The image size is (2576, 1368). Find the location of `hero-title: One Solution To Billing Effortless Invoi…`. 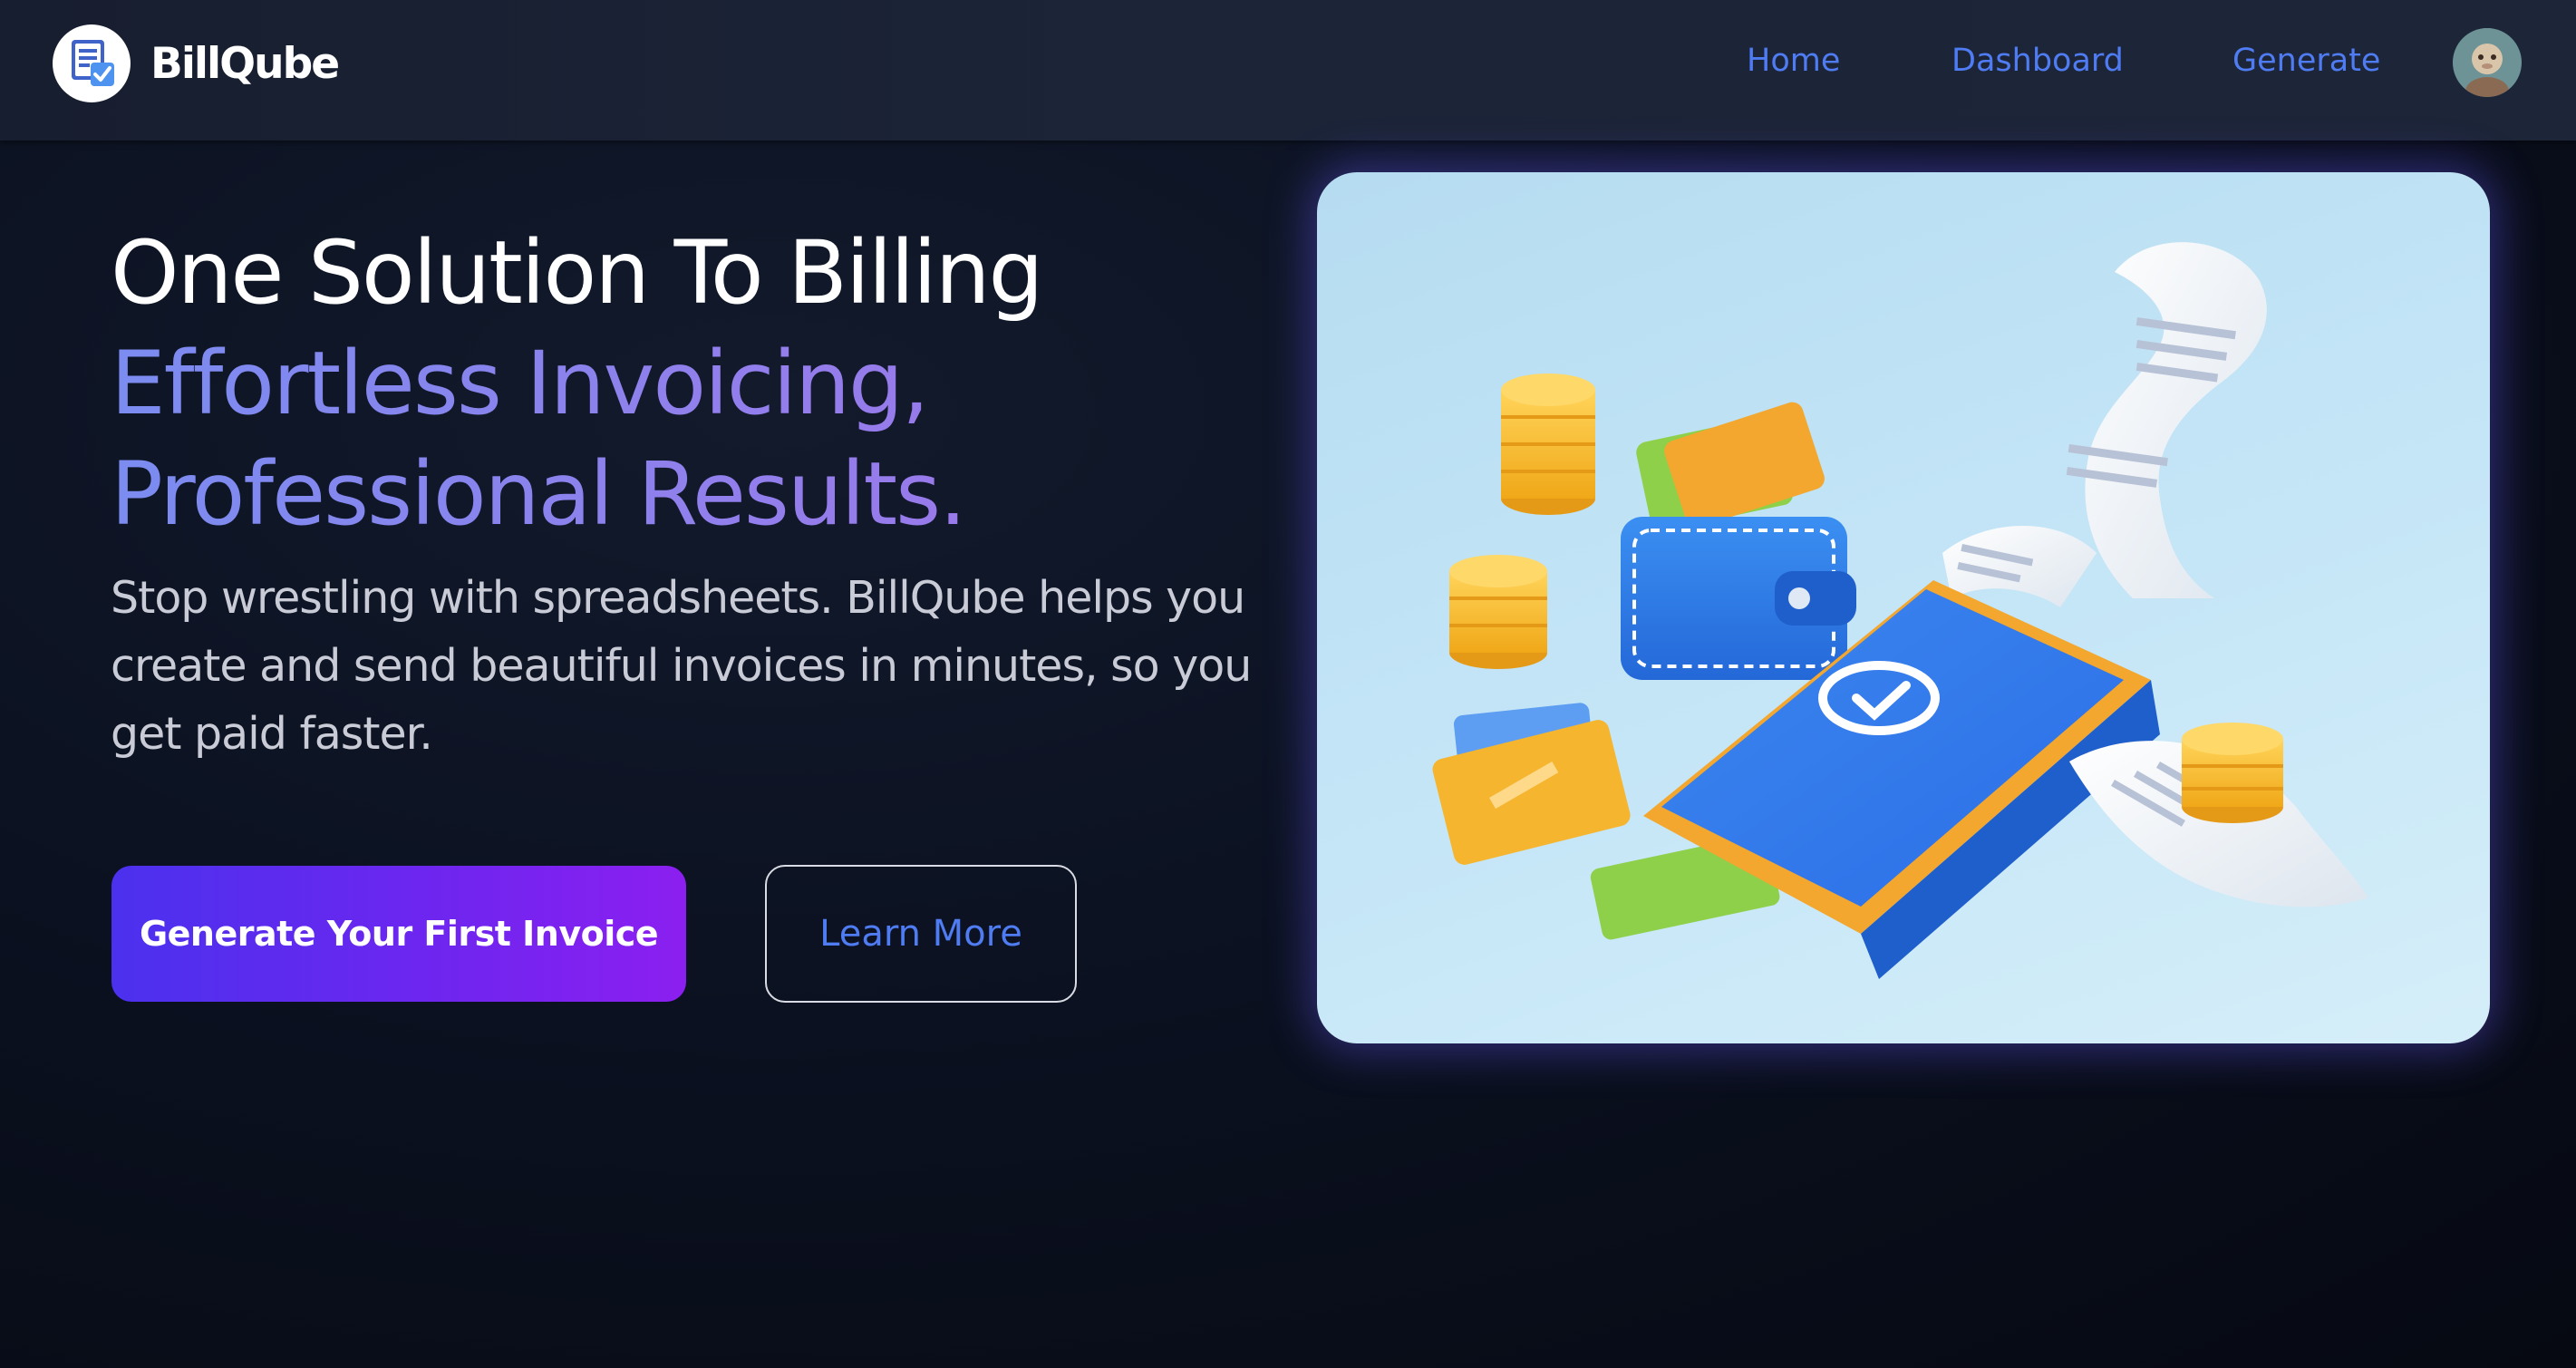

hero-title: One Solution To Billing Effortless Invoi… is located at coordinates (577, 383).